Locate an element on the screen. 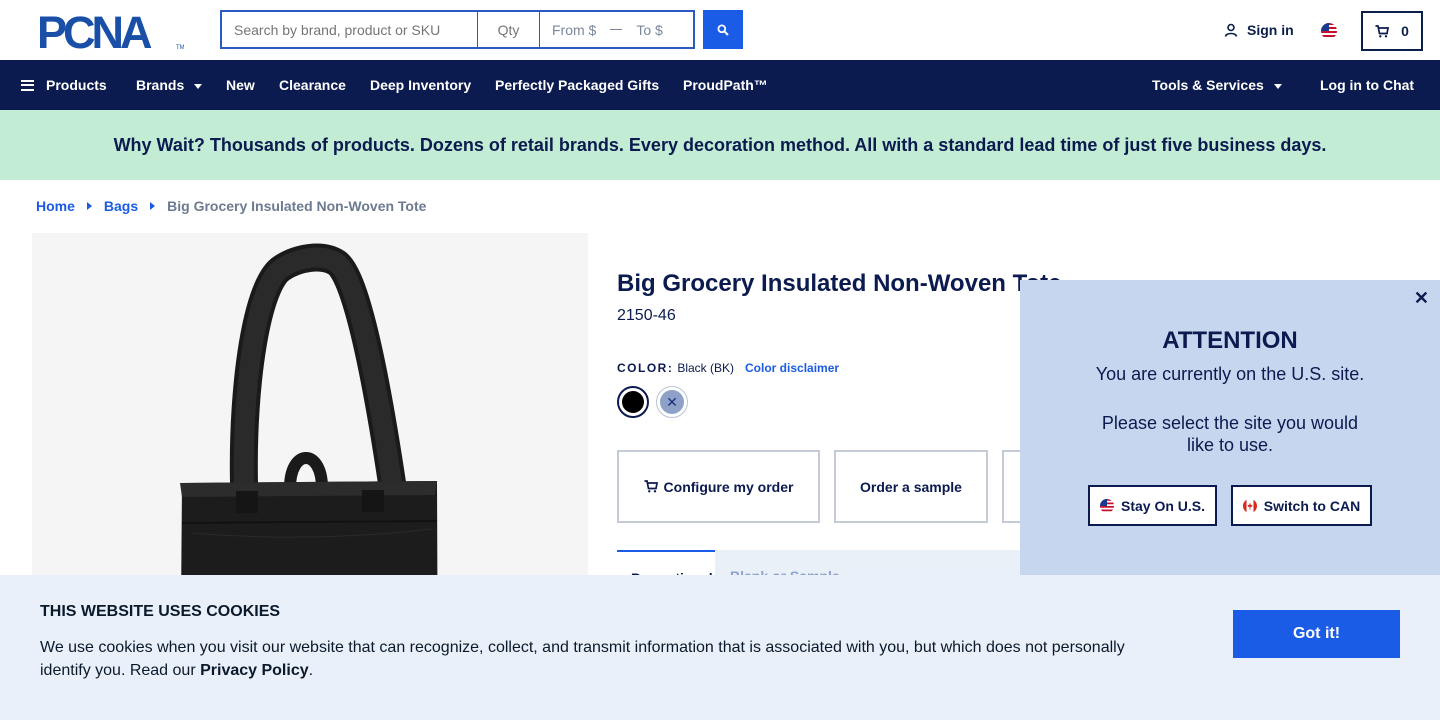 The height and width of the screenshot is (720, 1440). nav-tools-services: Tools & Services is located at coordinates (1217, 85).